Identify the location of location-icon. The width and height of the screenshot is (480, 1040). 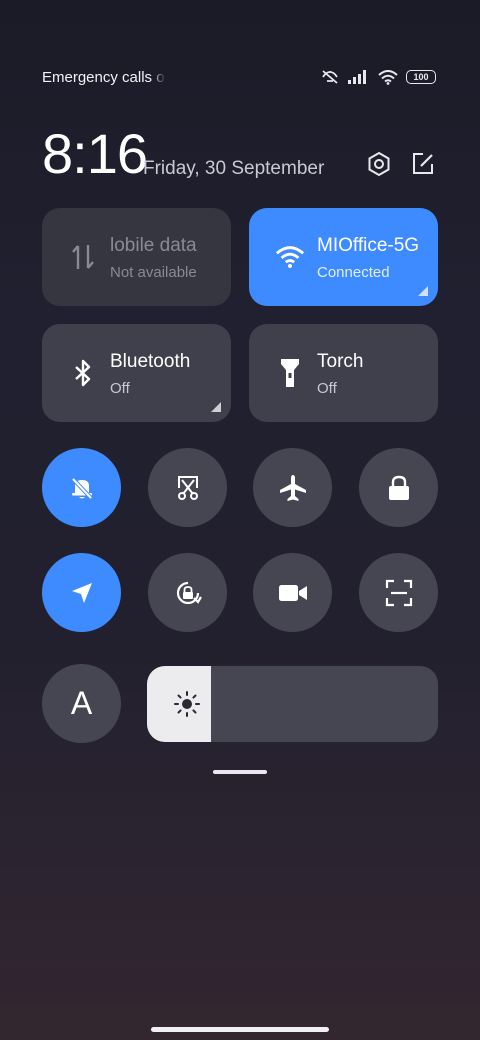
(82, 593).